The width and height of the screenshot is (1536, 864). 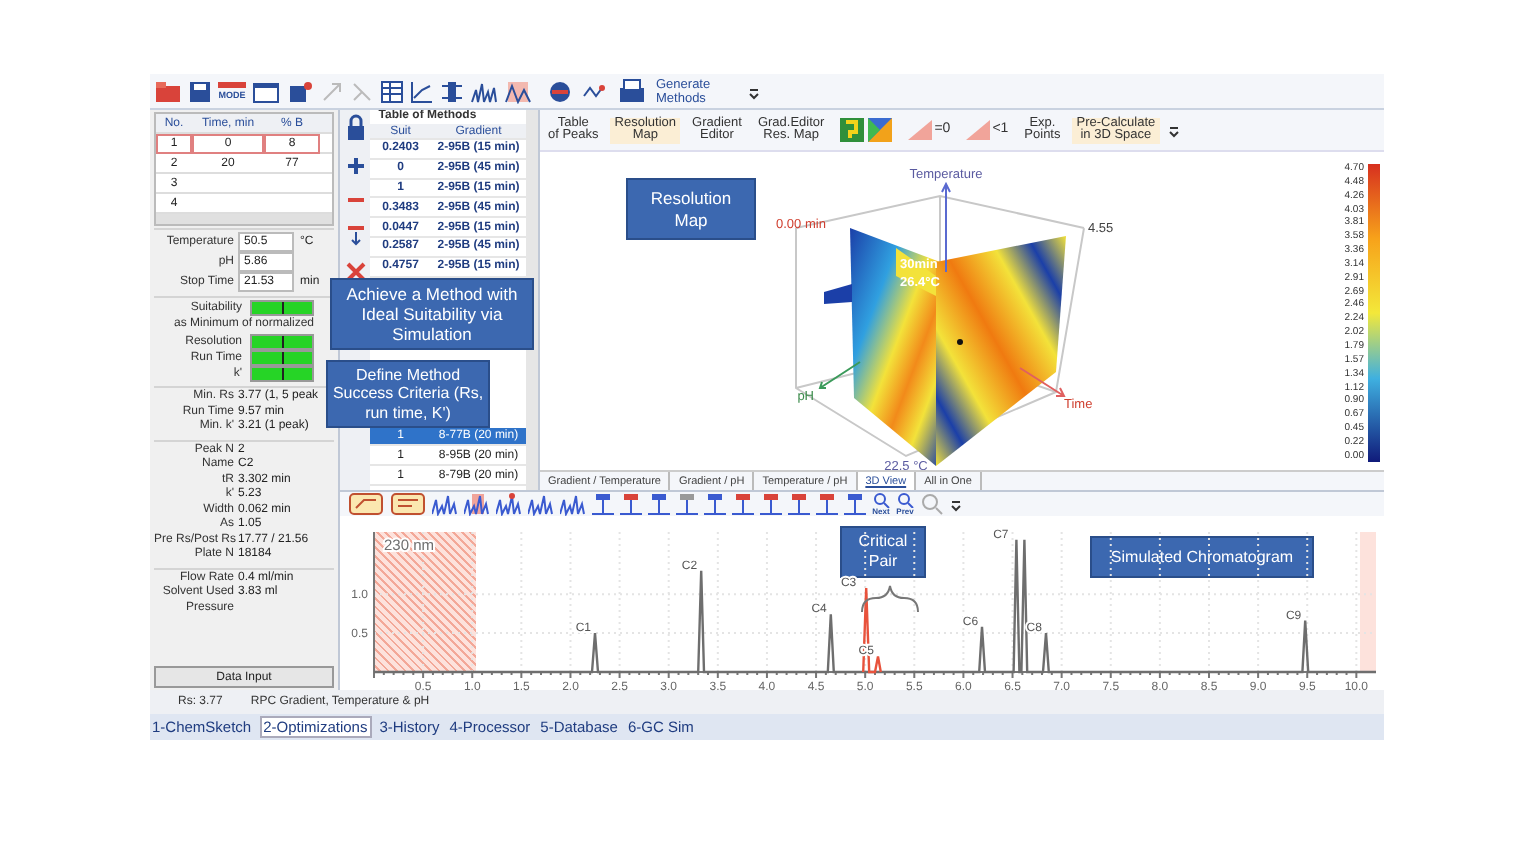 What do you see at coordinates (422, 91) in the screenshot?
I see `graph-icon` at bounding box center [422, 91].